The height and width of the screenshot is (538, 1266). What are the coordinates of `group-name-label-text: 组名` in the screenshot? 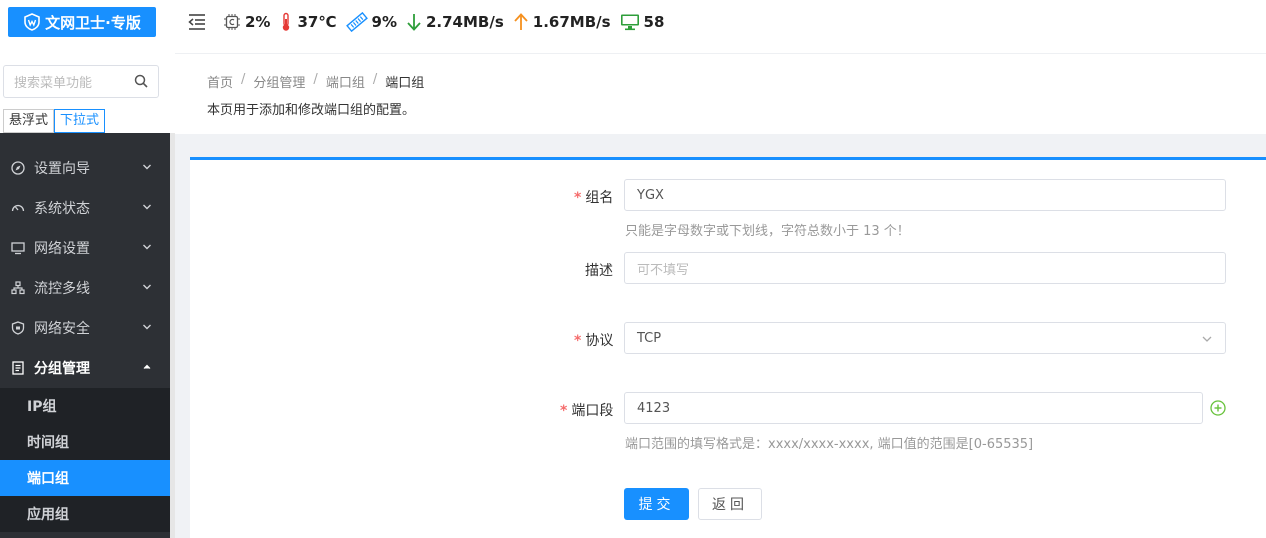 It's located at (599, 198).